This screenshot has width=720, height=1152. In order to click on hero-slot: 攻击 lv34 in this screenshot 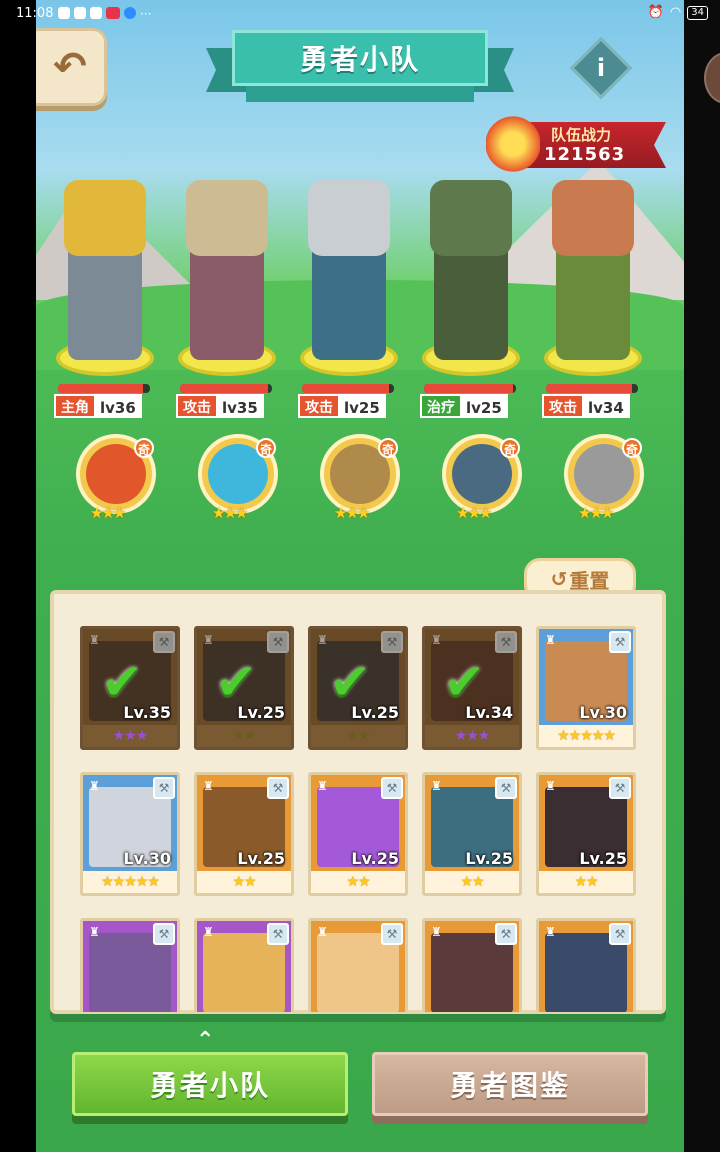, I will do `click(593, 285)`.